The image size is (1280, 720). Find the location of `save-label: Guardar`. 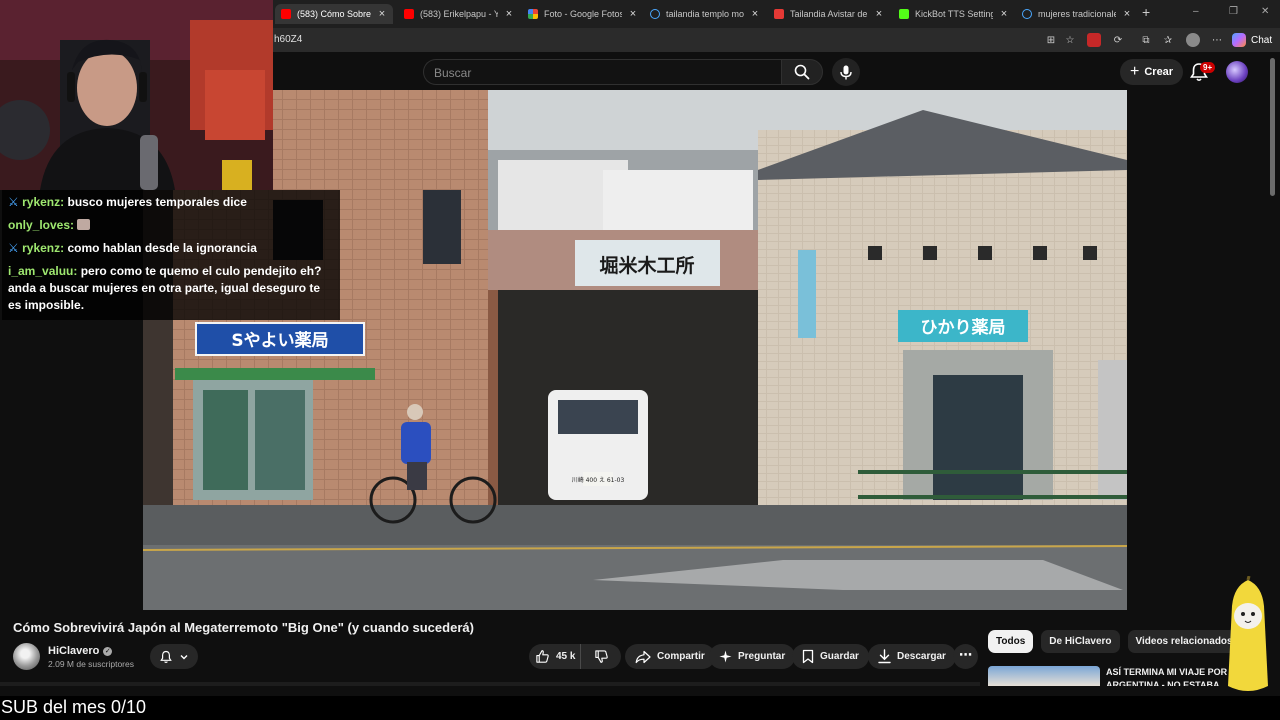

save-label: Guardar is located at coordinates (839, 656).